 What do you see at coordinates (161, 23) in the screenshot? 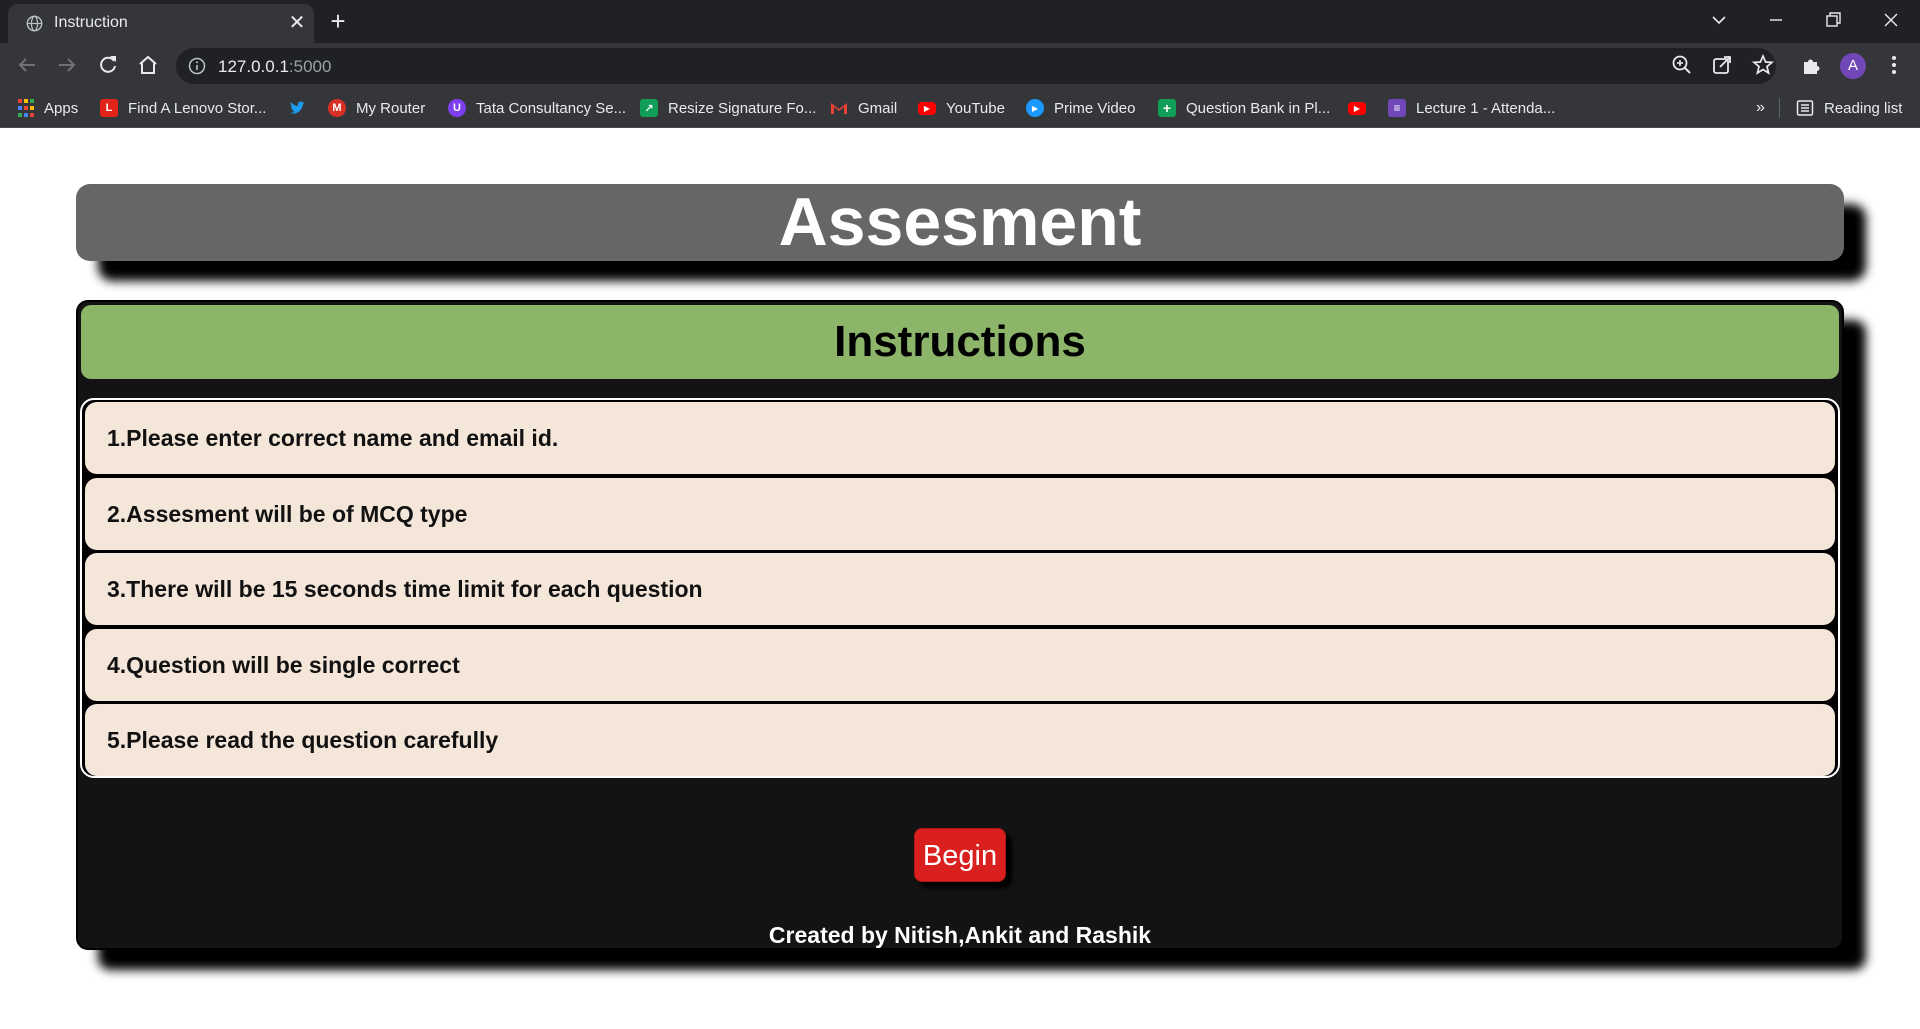
I see `browser-tab: Instruction ✕` at bounding box center [161, 23].